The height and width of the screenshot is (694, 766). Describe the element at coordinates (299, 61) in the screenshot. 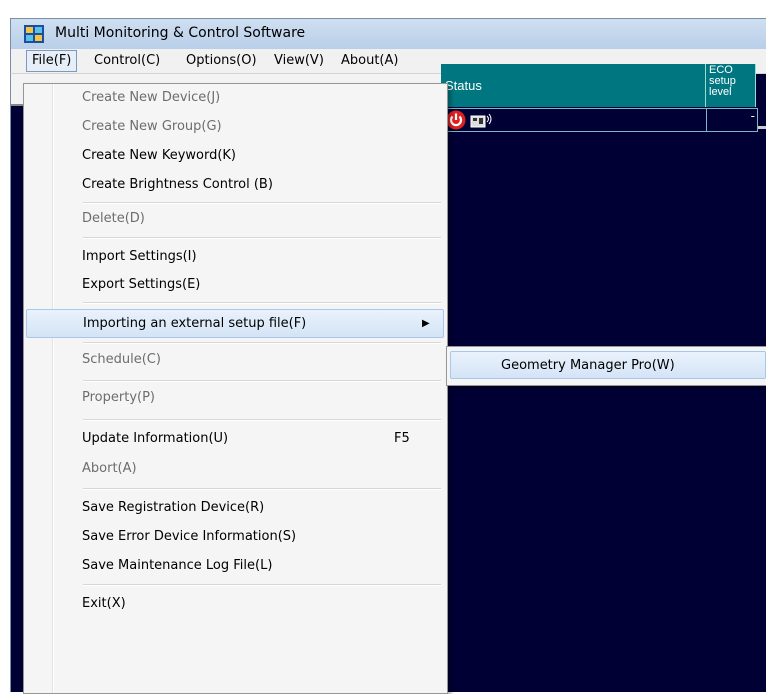

I see `menu-view: View(V)` at that location.